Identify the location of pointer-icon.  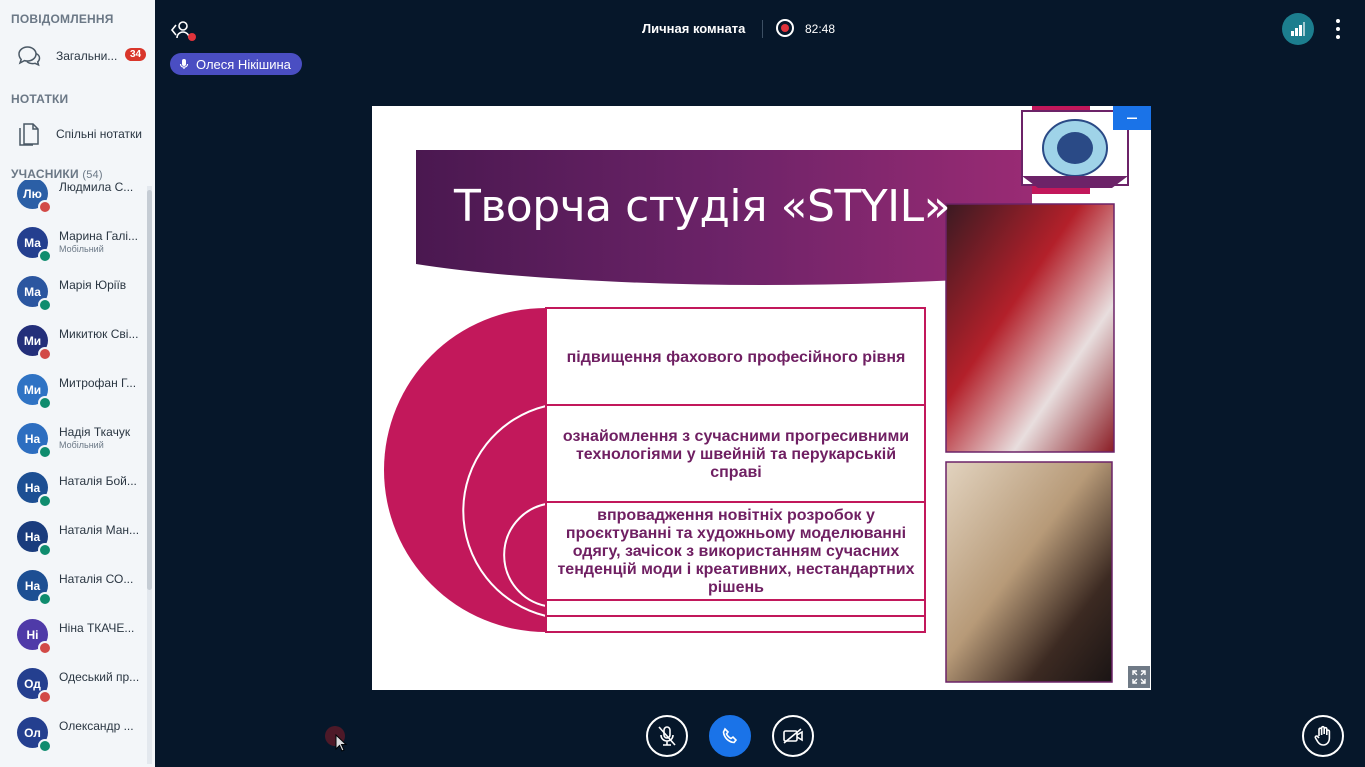
(341, 743).